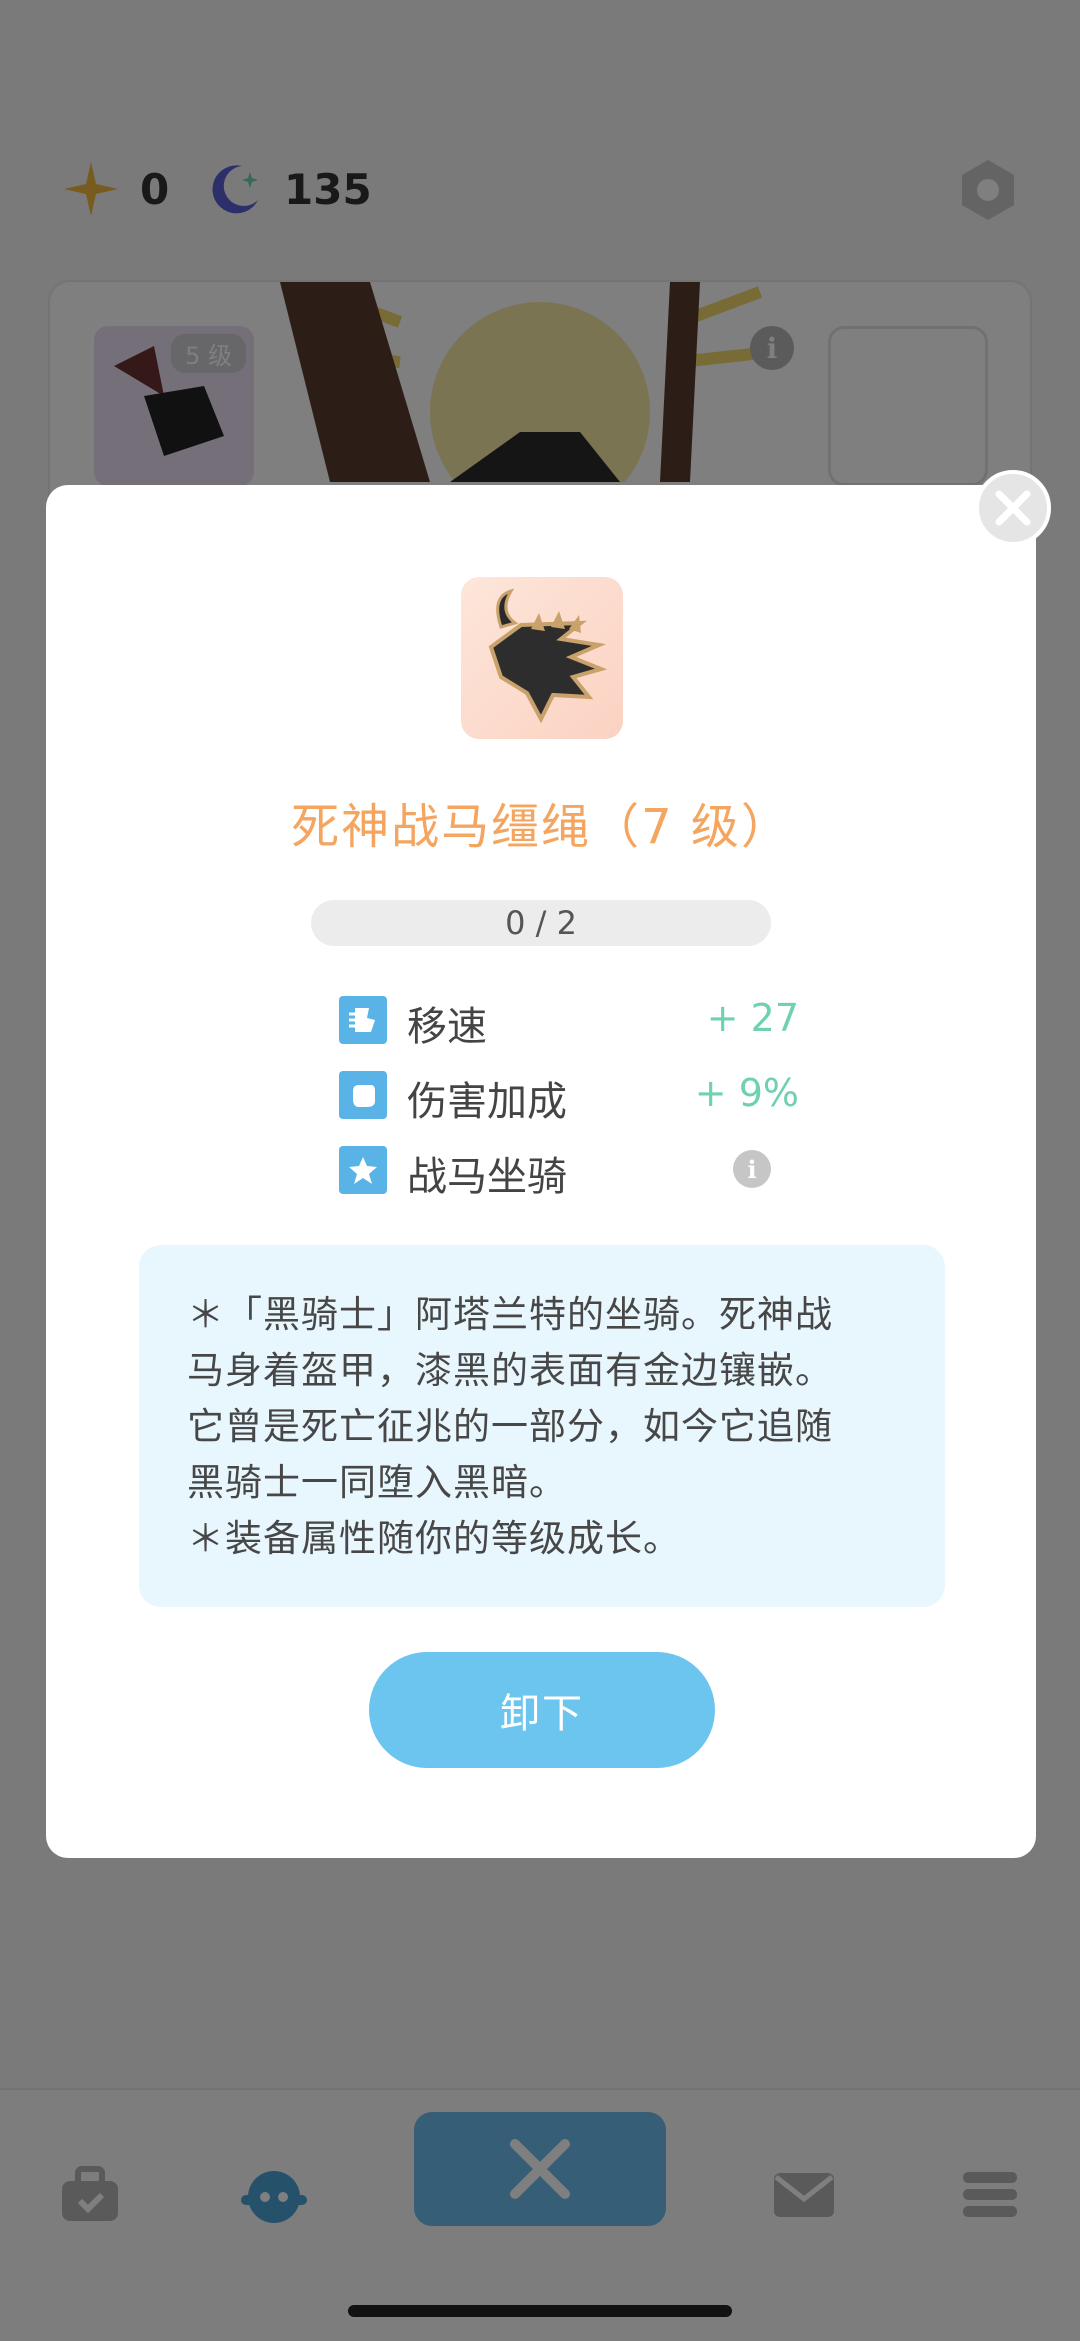  I want to click on fist-icon, so click(363, 1095).